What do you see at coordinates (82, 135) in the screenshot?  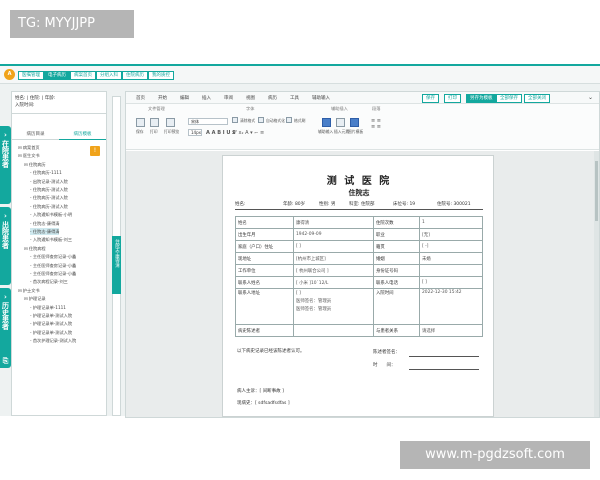 I see `tab-record-templates: 病历模板` at bounding box center [82, 135].